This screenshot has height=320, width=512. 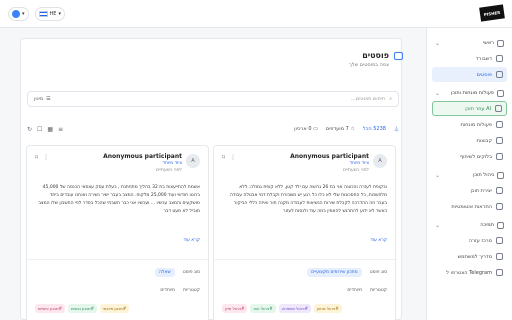 What do you see at coordinates (483, 58) in the screenshot?
I see `sidebar-item-label: דשבורד` at bounding box center [483, 58].